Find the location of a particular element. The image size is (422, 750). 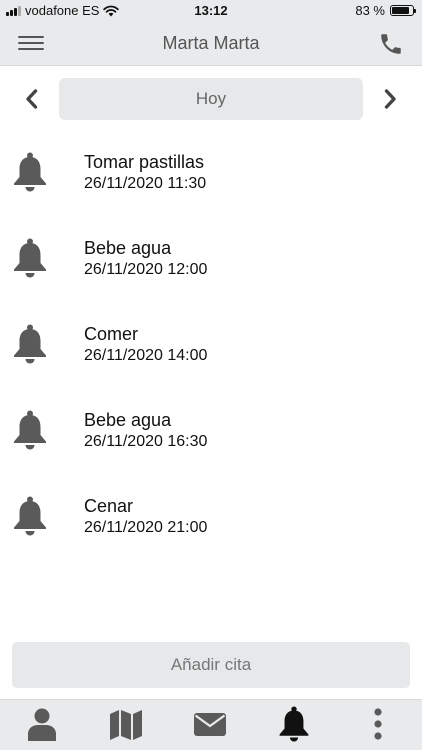

list-item: Tomar pastillas 26/11/2020 11:30 is located at coordinates (211, 183).